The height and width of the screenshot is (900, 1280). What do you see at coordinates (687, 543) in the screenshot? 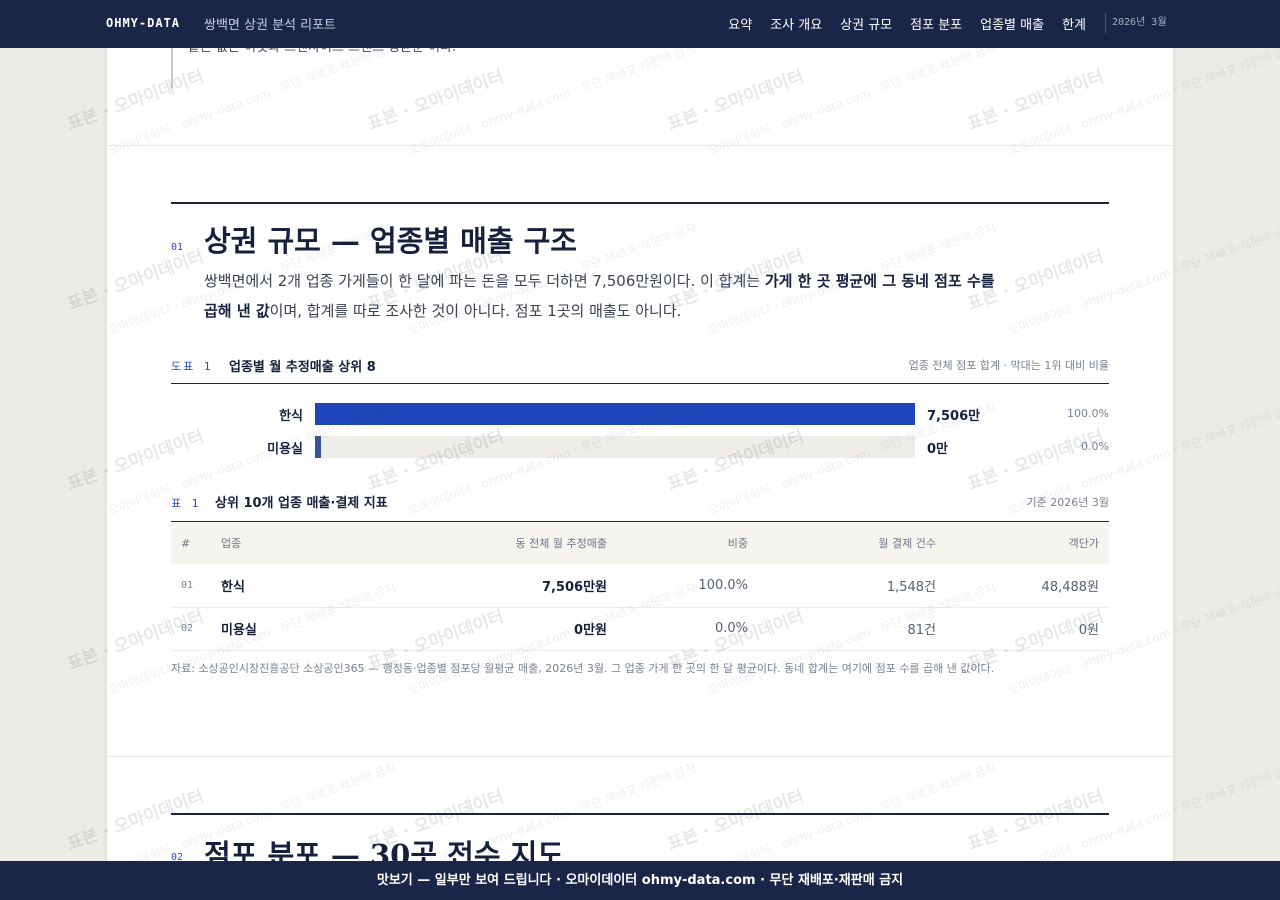
I see `col-header-share: 비중` at bounding box center [687, 543].